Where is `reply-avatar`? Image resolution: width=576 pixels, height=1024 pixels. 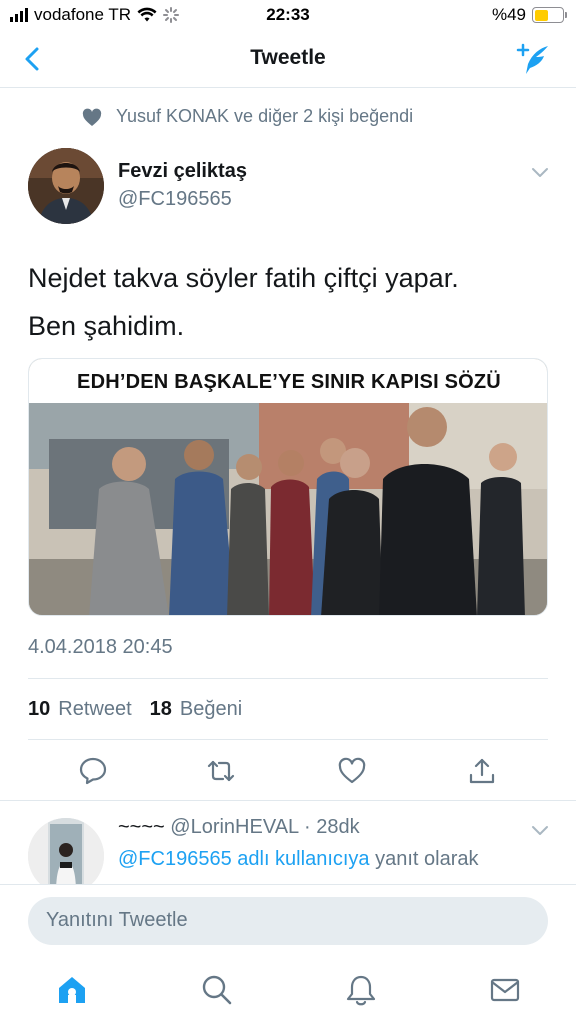 reply-avatar is located at coordinates (66, 856).